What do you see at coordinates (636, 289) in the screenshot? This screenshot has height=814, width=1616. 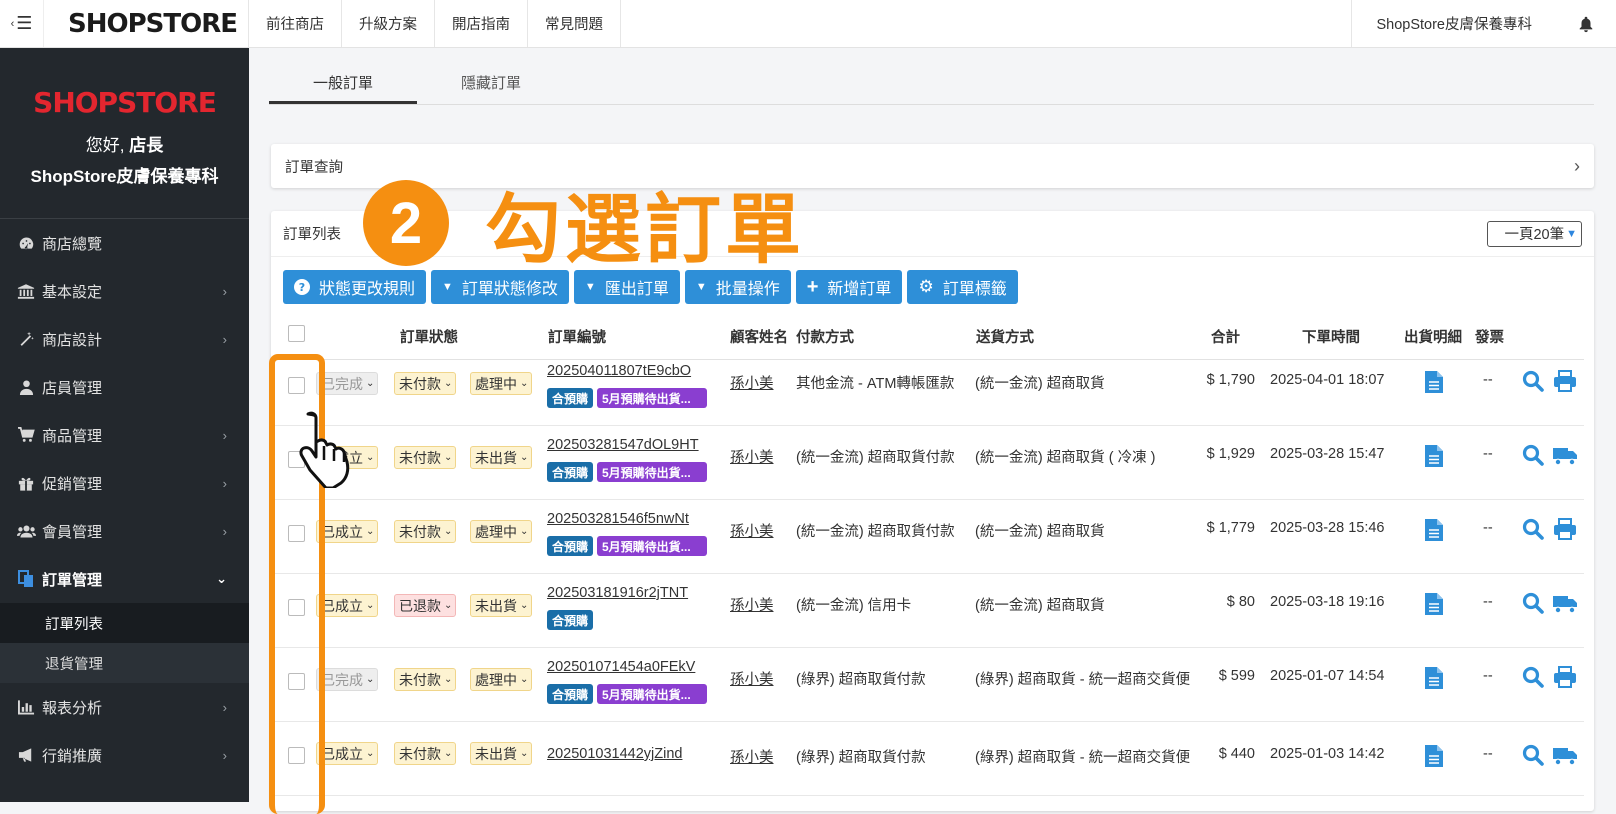 I see `button-label: 匯出訂單` at bounding box center [636, 289].